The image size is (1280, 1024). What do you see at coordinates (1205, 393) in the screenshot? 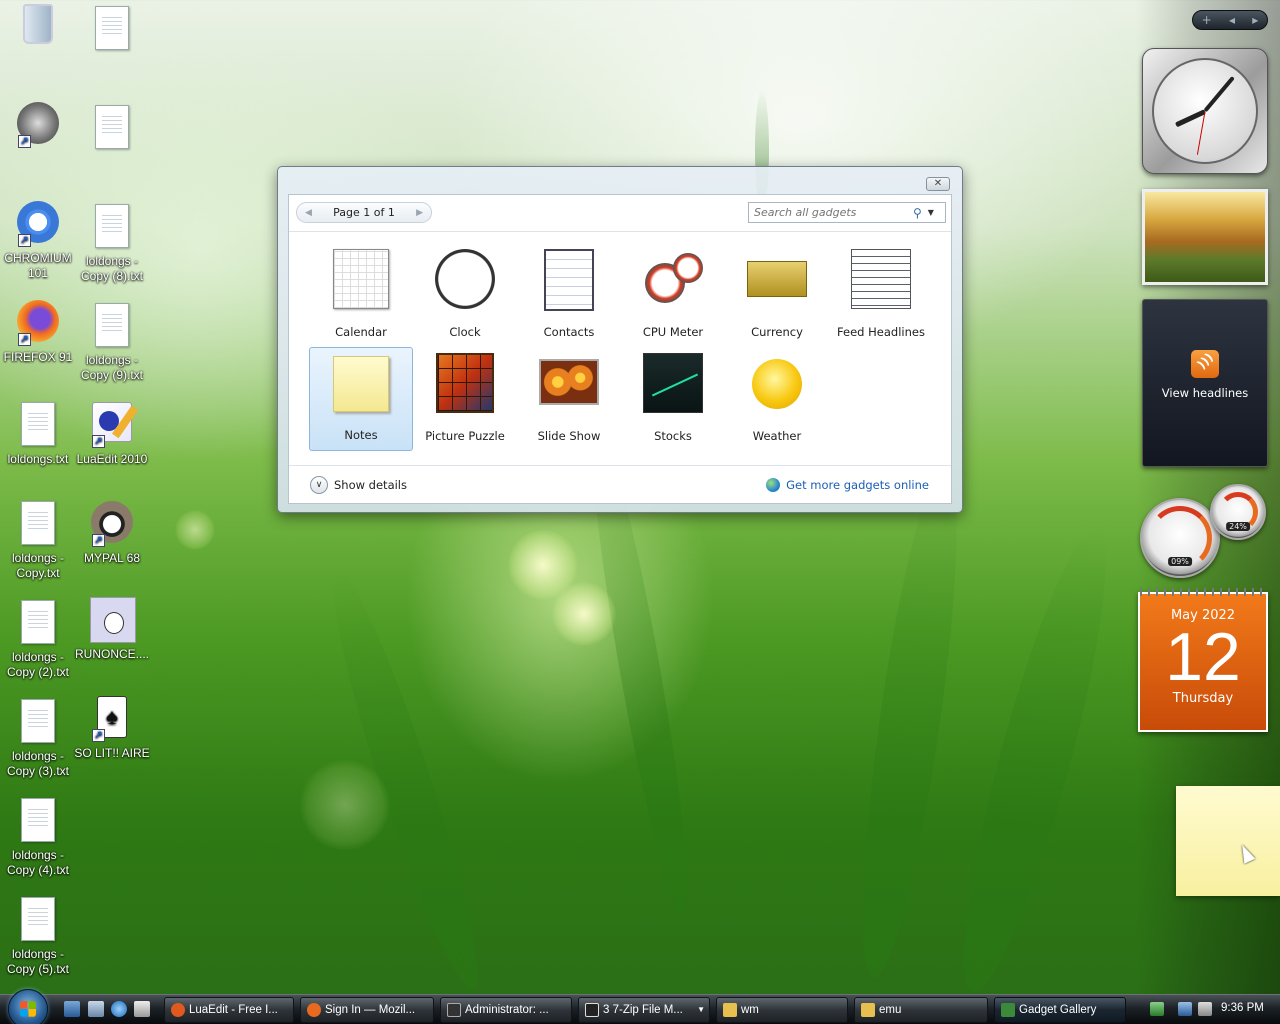
I see `view-headlines-link: View headlines` at bounding box center [1205, 393].